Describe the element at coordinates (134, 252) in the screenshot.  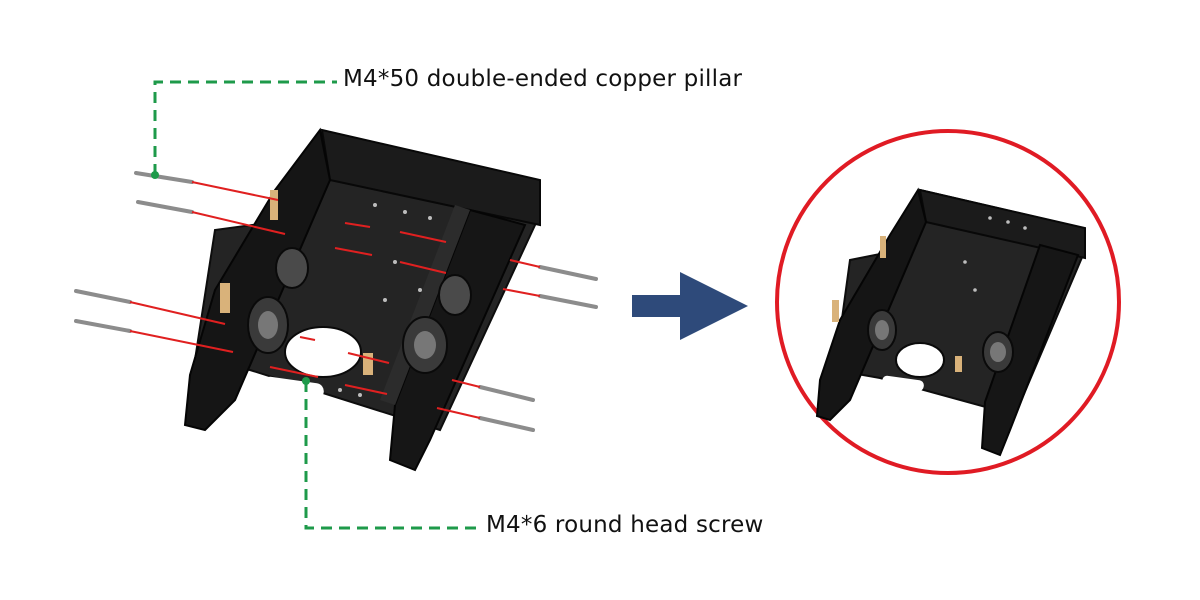
I see `left-pillars` at that location.